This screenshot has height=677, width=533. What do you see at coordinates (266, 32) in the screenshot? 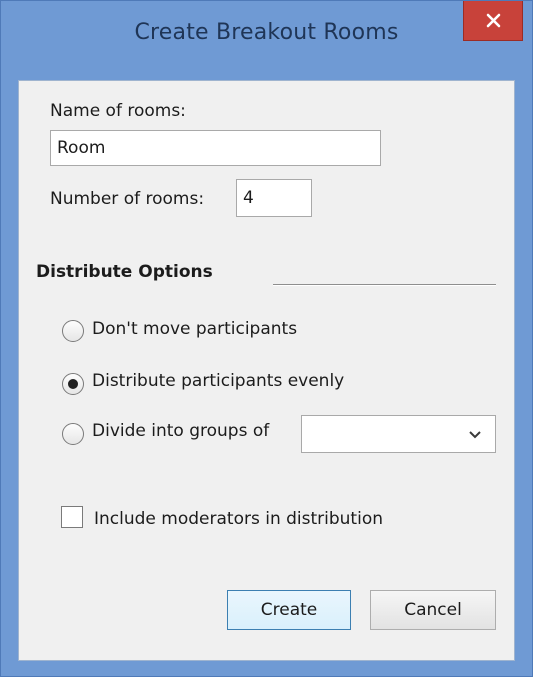
I see `dialog-title: Create Breakout Rooms` at bounding box center [266, 32].